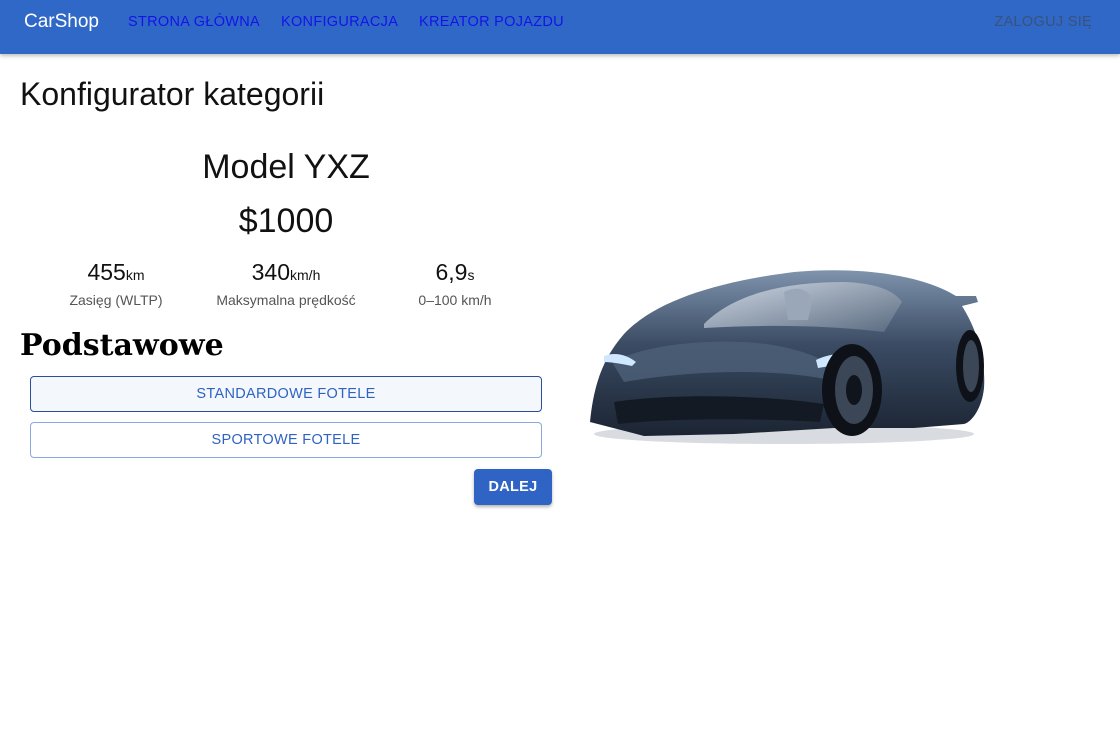 The image size is (1120, 744). I want to click on spec-range: 455km Zasięg (WLTP), so click(116, 283).